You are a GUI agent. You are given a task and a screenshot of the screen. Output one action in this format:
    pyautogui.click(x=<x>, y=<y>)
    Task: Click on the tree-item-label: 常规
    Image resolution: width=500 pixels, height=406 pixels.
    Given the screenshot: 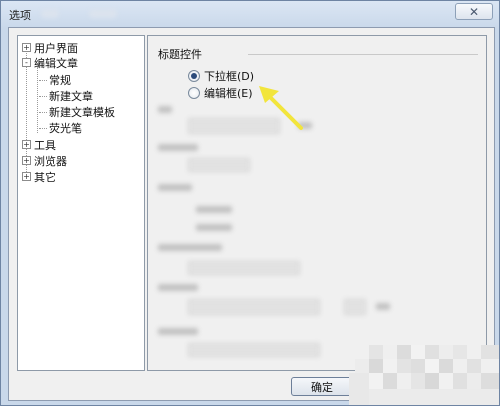 What is the action you would take?
    pyautogui.click(x=60, y=80)
    